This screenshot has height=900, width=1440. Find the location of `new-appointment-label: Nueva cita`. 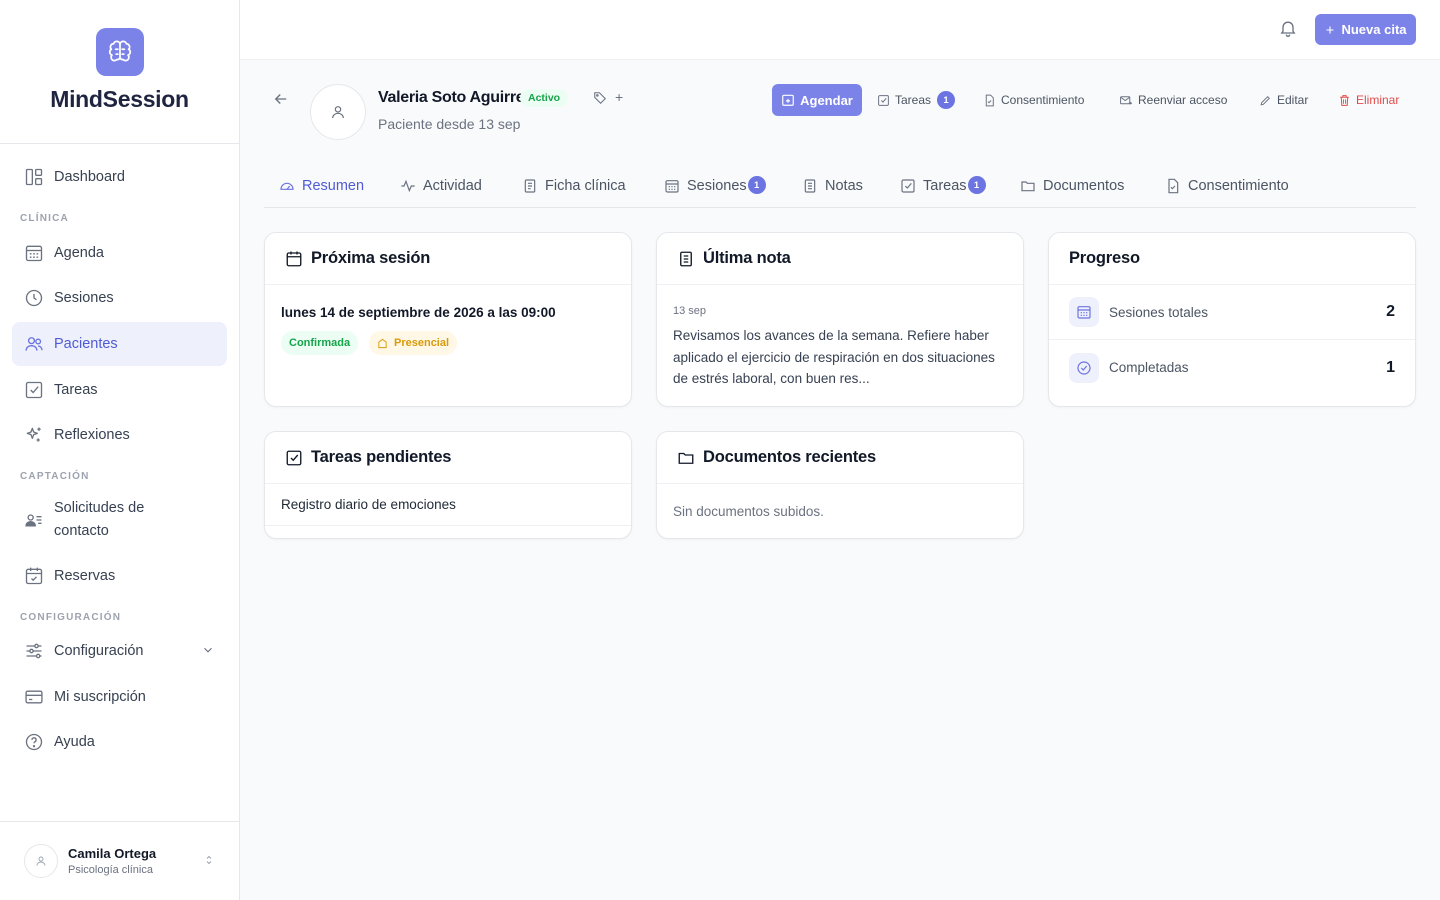

new-appointment-label: Nueva cita is located at coordinates (1374, 29).